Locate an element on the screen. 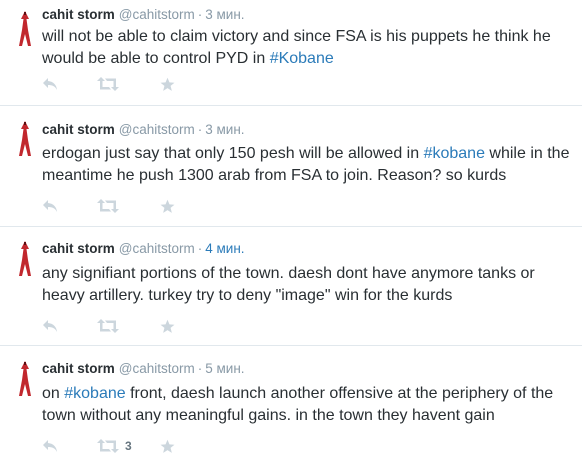  hashtag-link: #Kobane is located at coordinates (302, 58).